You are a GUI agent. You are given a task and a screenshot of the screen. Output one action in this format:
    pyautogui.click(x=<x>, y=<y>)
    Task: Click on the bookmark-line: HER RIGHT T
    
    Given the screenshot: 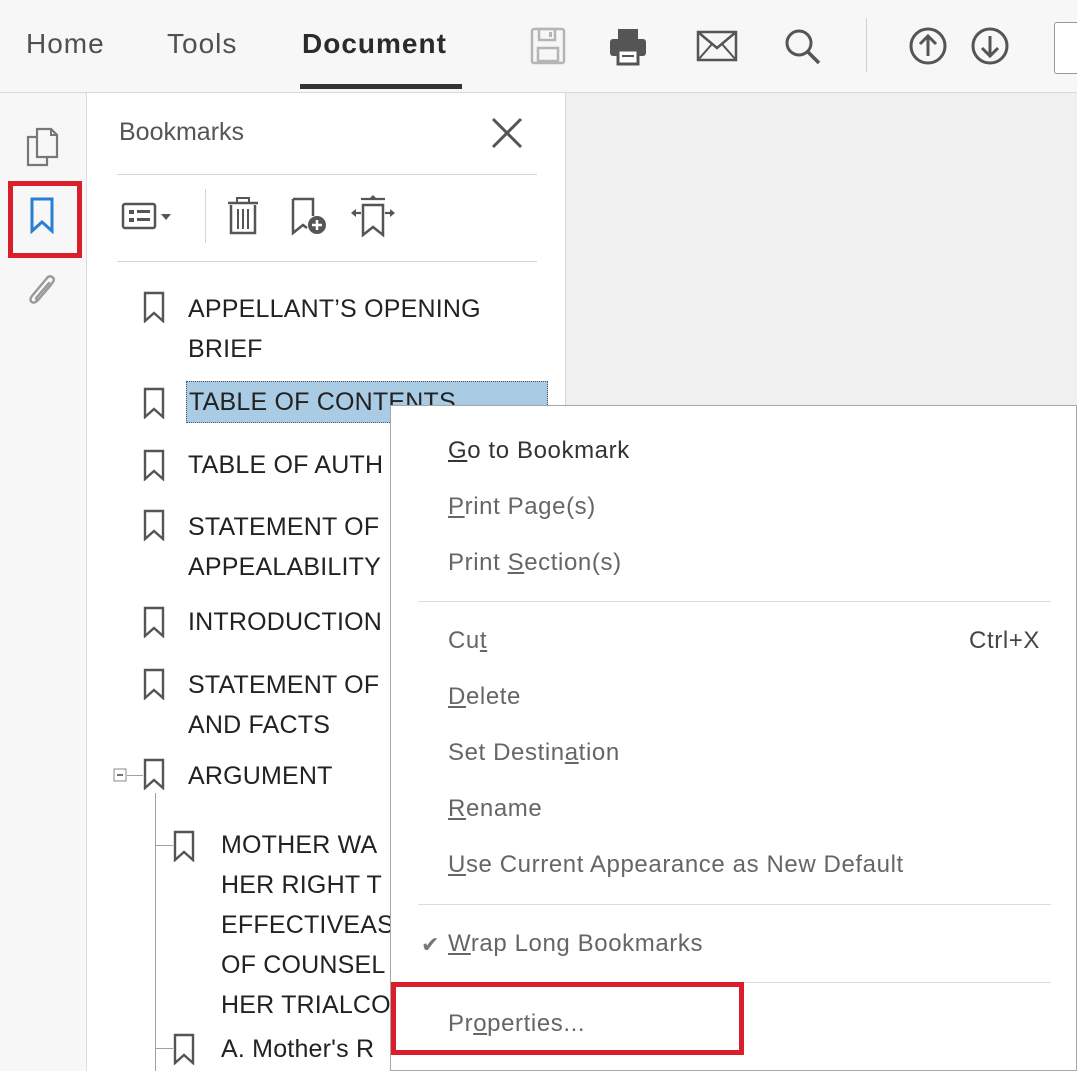 What is the action you would take?
    pyautogui.click(x=302, y=885)
    